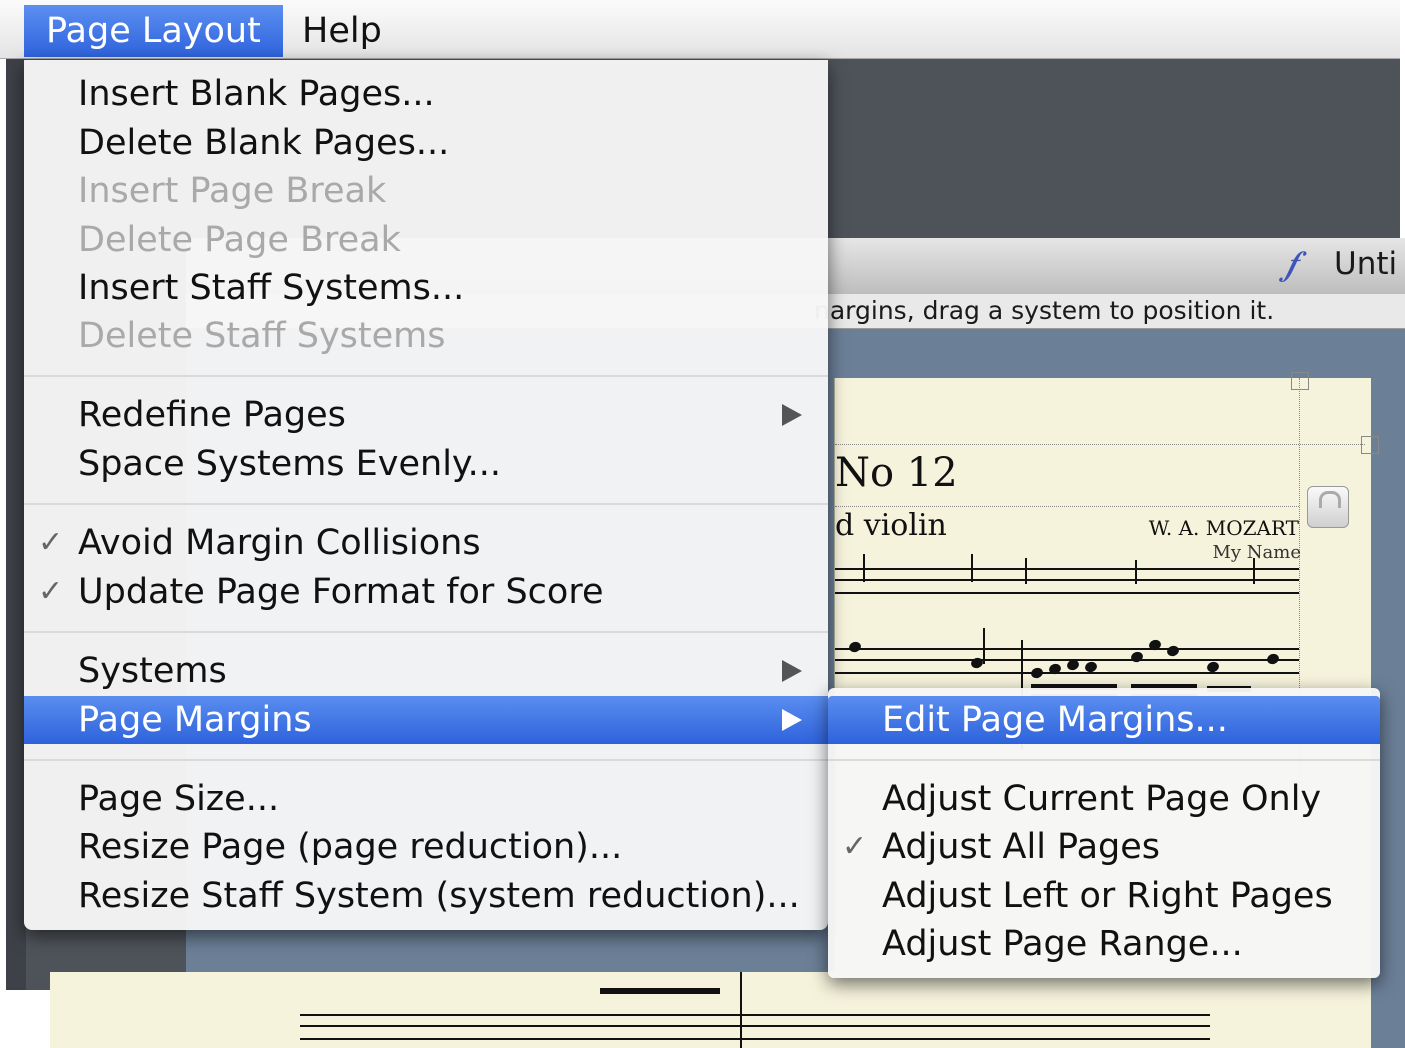 The width and height of the screenshot is (1405, 1048). I want to click on title-guide-line, so click(1067, 506).